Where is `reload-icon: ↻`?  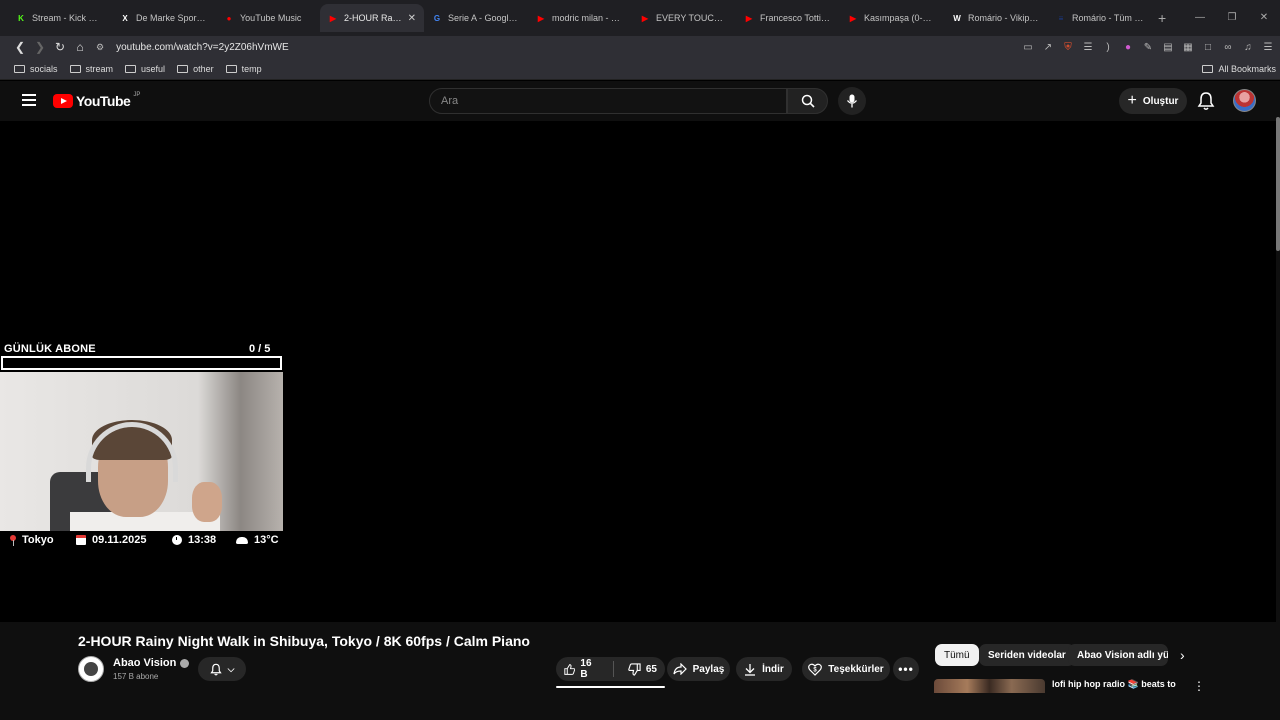
reload-icon: ↻ is located at coordinates (60, 47).